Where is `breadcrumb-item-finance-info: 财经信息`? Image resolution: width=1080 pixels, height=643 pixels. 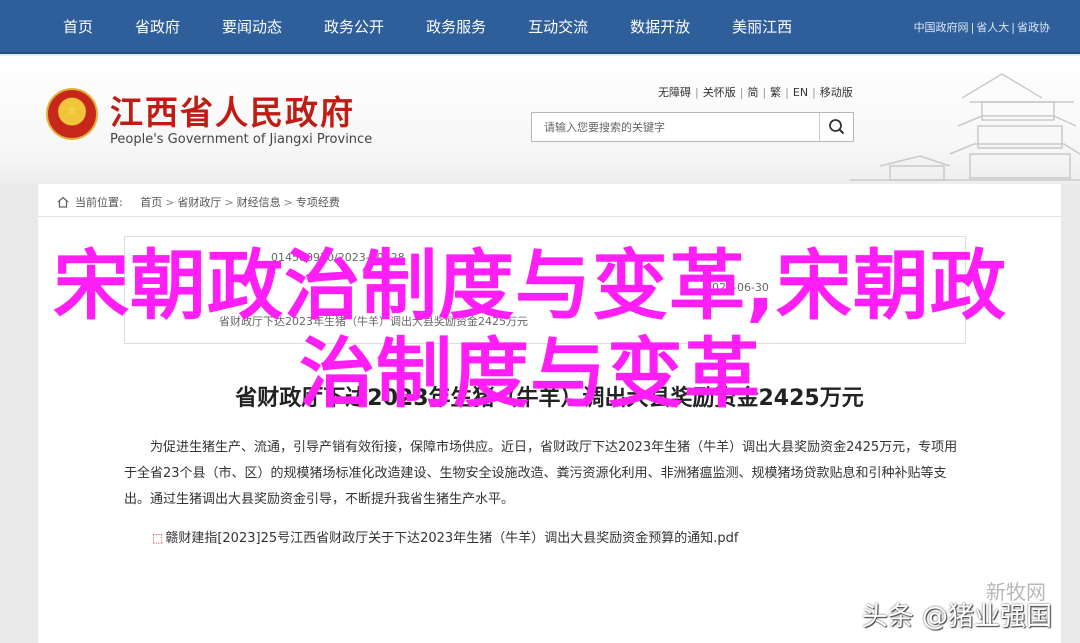
breadcrumb-item-finance-info: 财经信息 is located at coordinates (259, 202).